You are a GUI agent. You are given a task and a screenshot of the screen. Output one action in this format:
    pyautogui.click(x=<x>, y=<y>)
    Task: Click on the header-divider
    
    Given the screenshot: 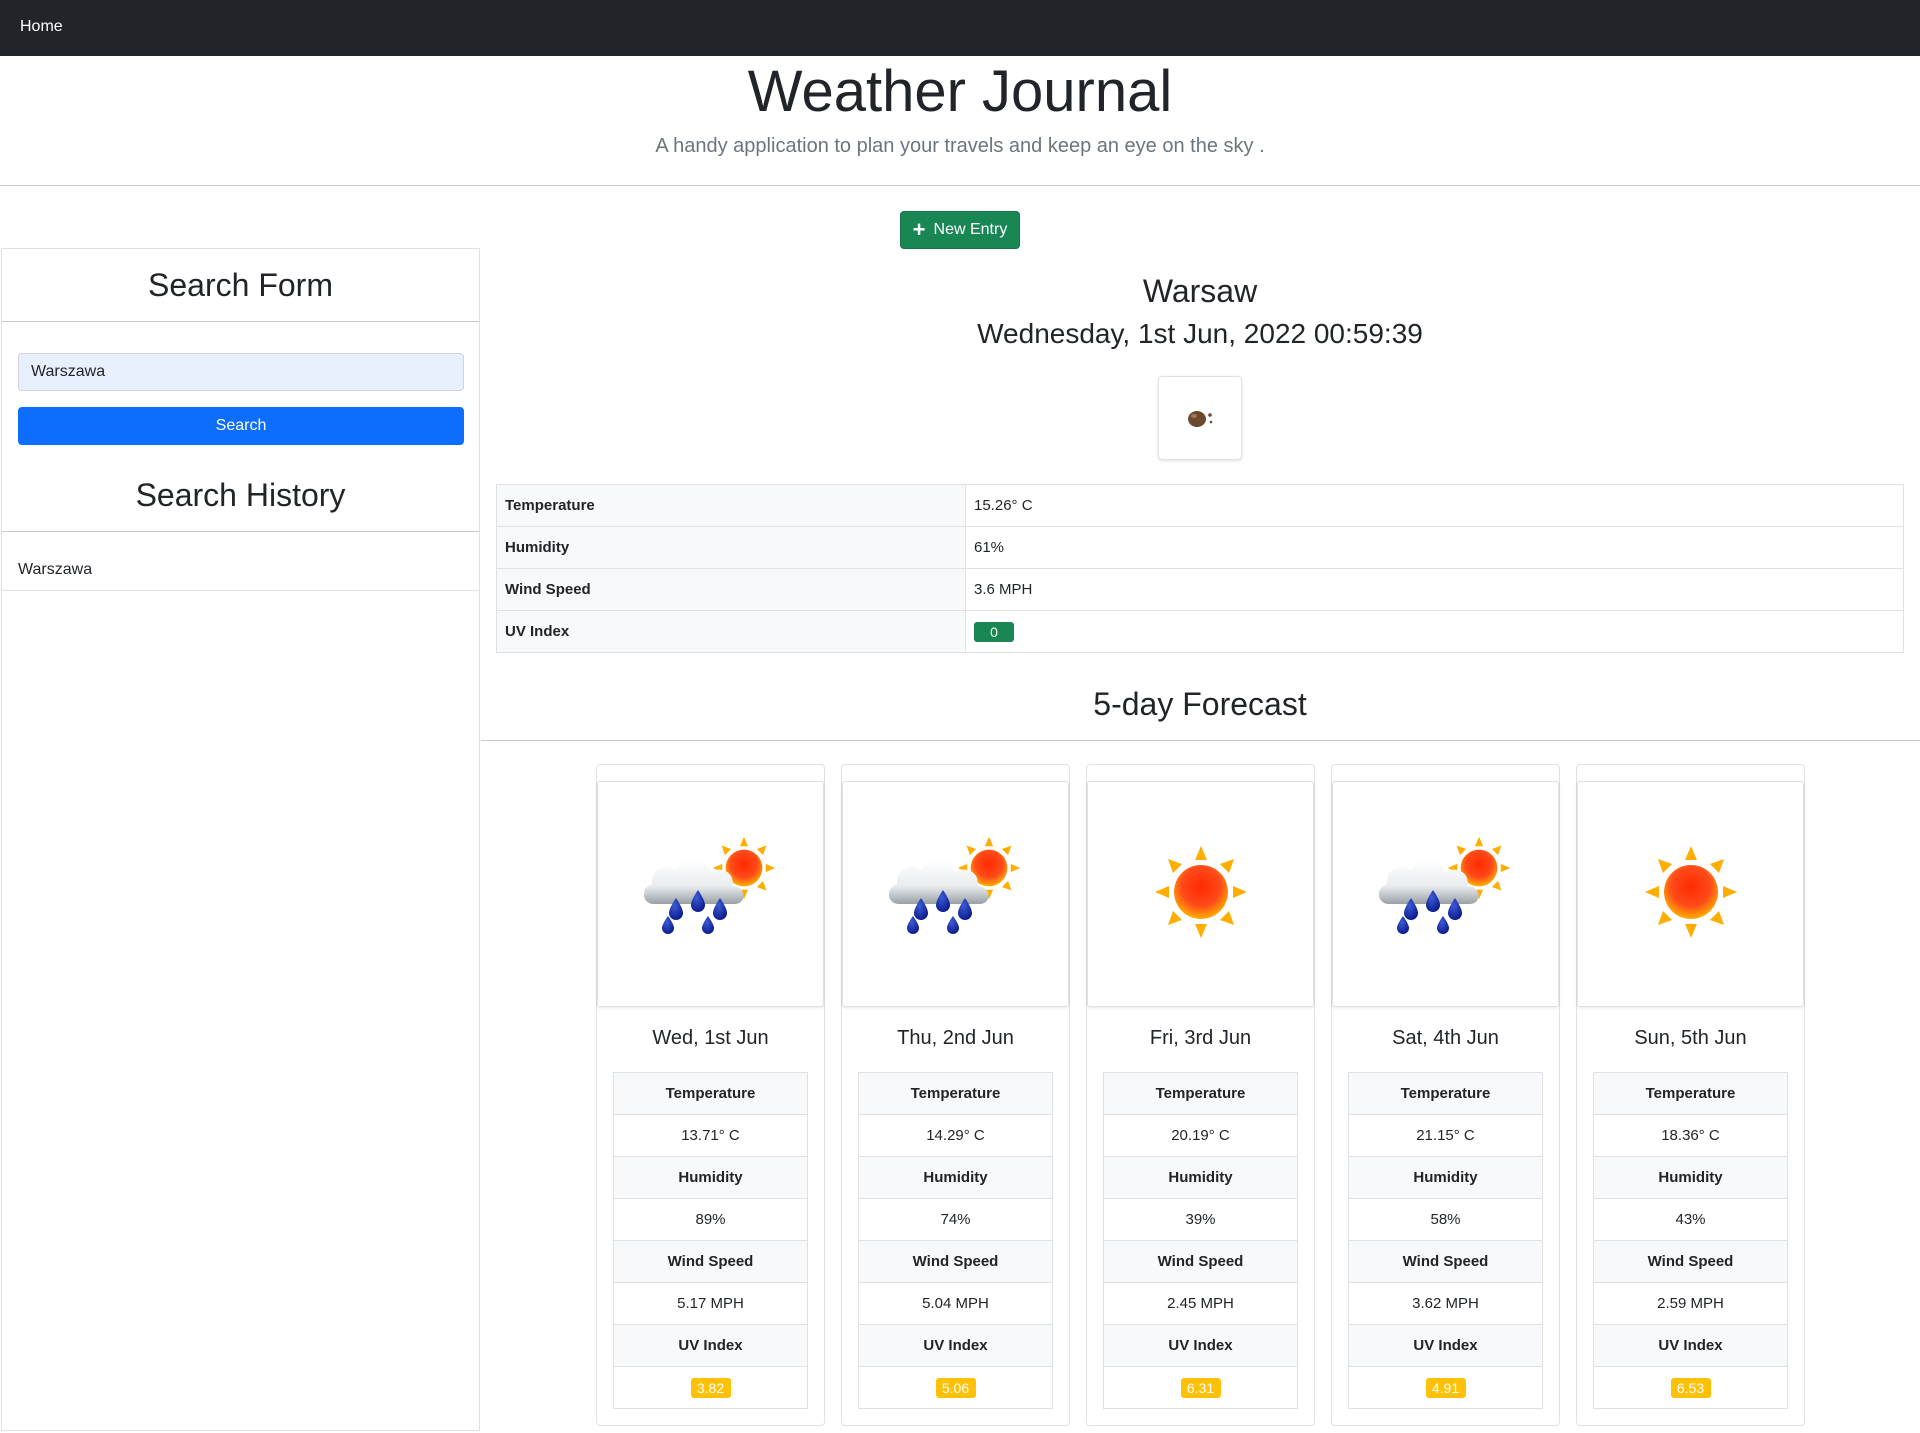 What is the action you would take?
    pyautogui.click(x=960, y=185)
    